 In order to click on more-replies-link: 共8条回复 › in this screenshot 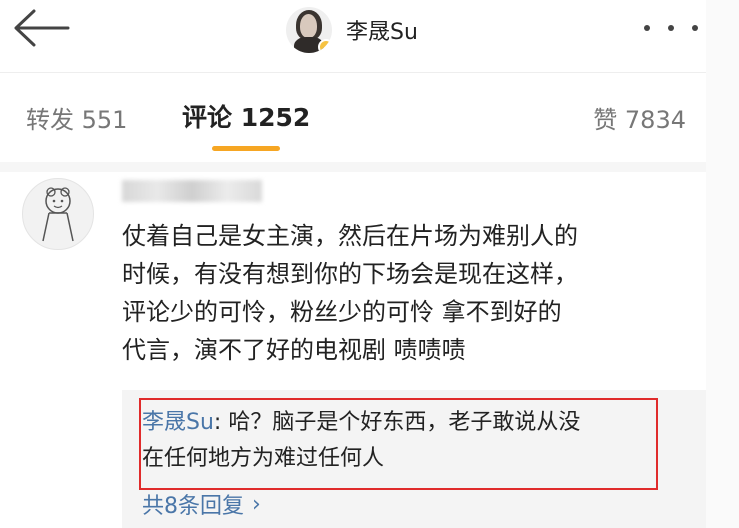, I will do `click(201, 504)`.